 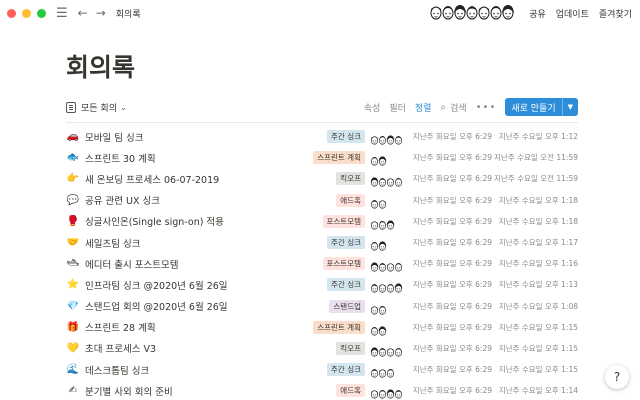 I want to click on minimize-window-button, so click(x=26, y=13).